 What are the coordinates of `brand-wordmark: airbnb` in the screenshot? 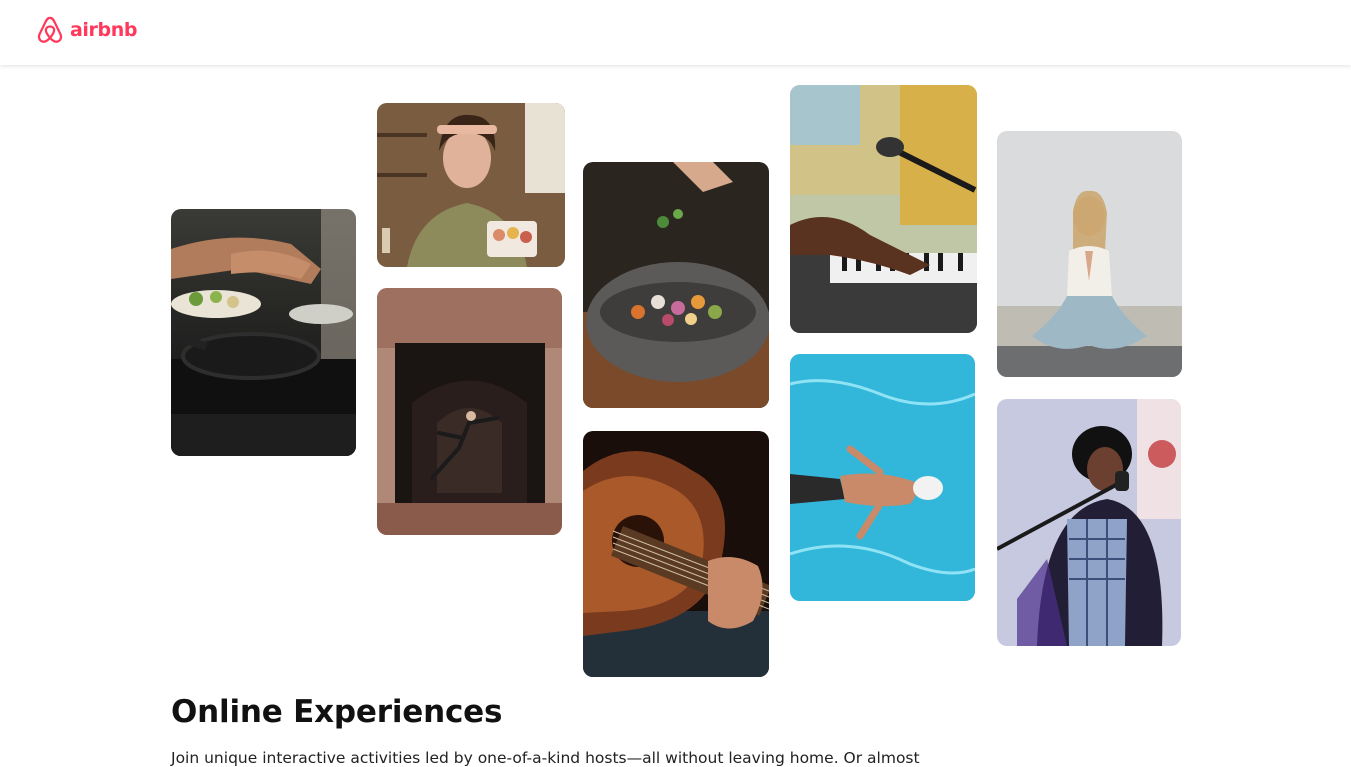 It's located at (104, 30).